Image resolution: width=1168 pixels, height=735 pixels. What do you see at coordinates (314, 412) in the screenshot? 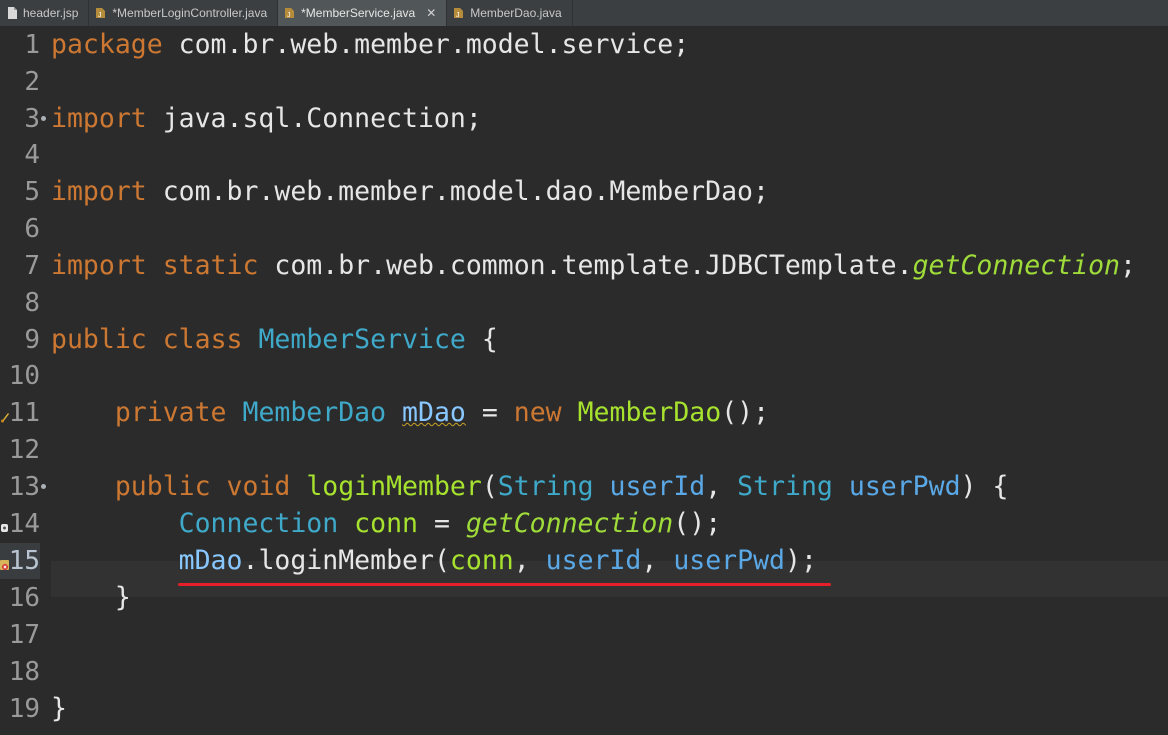
I see `type-name: MemberDao` at bounding box center [314, 412].